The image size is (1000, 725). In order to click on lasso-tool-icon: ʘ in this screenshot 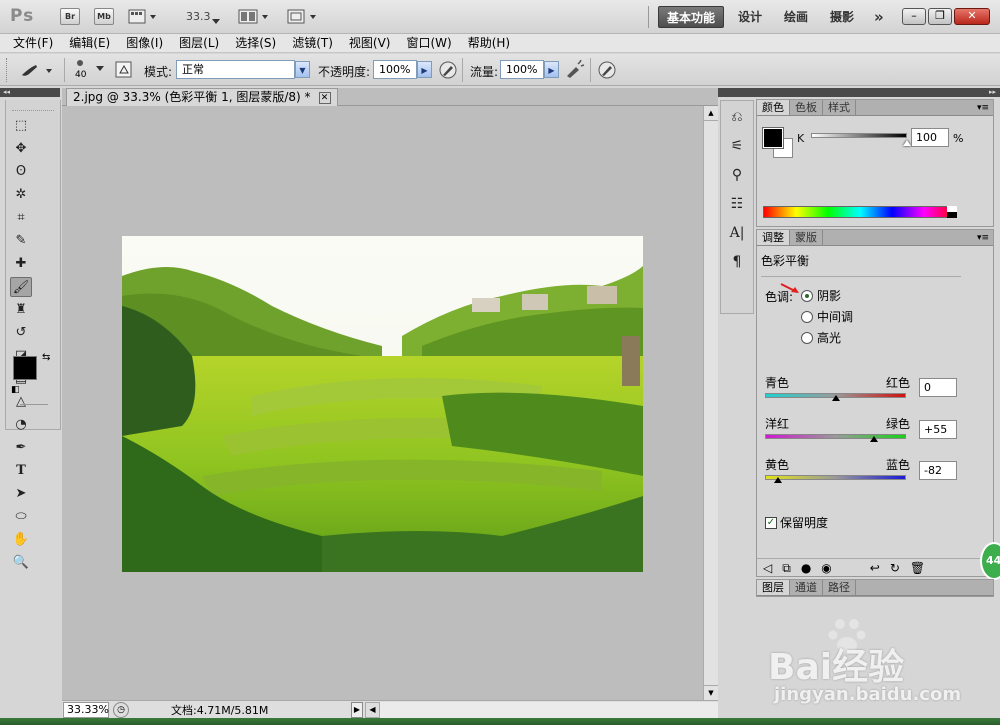, I will do `click(21, 172)`.